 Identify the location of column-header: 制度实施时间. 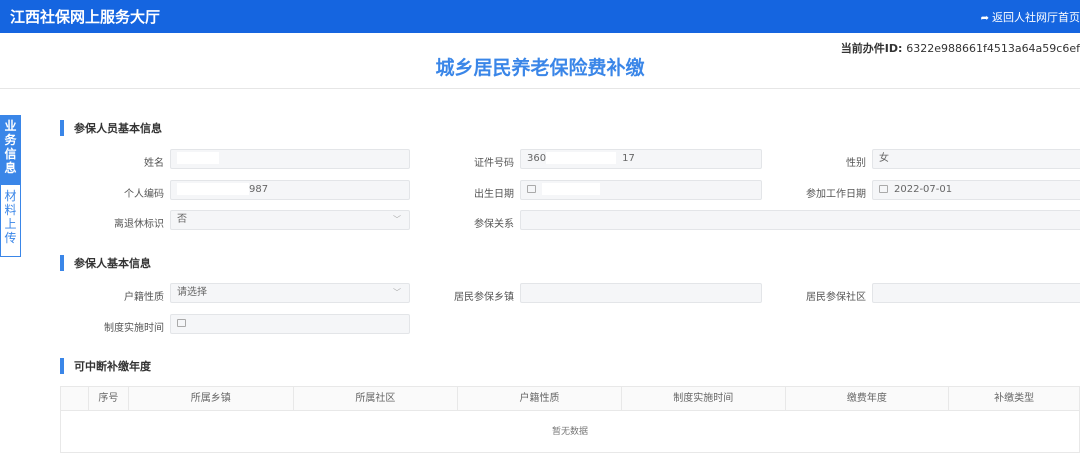
(704, 398).